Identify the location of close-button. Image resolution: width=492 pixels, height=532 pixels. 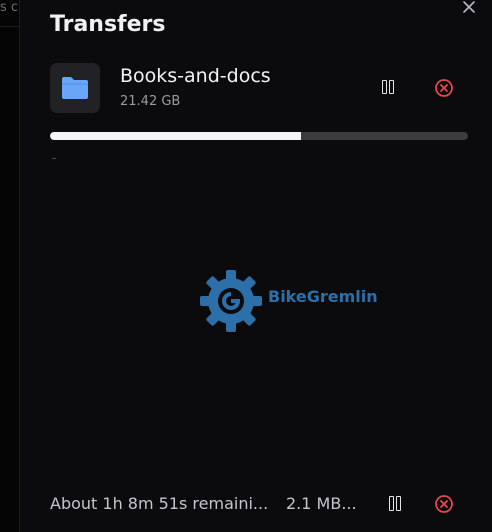
(469, 8).